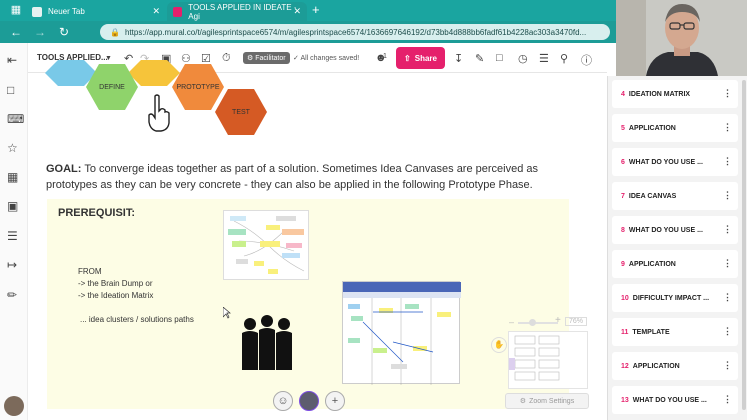 The image size is (747, 420). What do you see at coordinates (558, 320) in the screenshot?
I see `zoom-in-icon: +` at bounding box center [558, 320].